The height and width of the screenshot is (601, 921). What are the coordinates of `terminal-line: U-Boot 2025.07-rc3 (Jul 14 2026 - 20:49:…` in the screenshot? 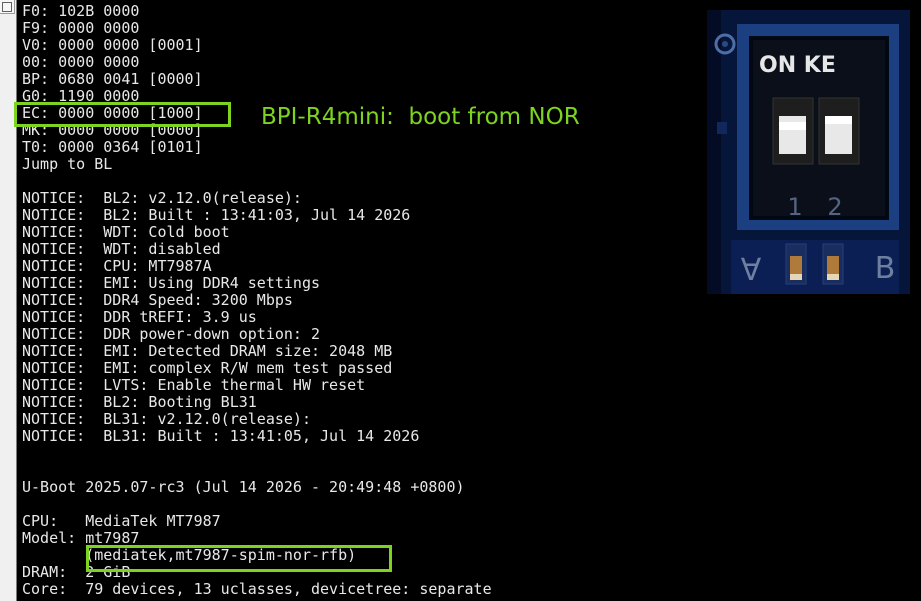 It's located at (243, 487).